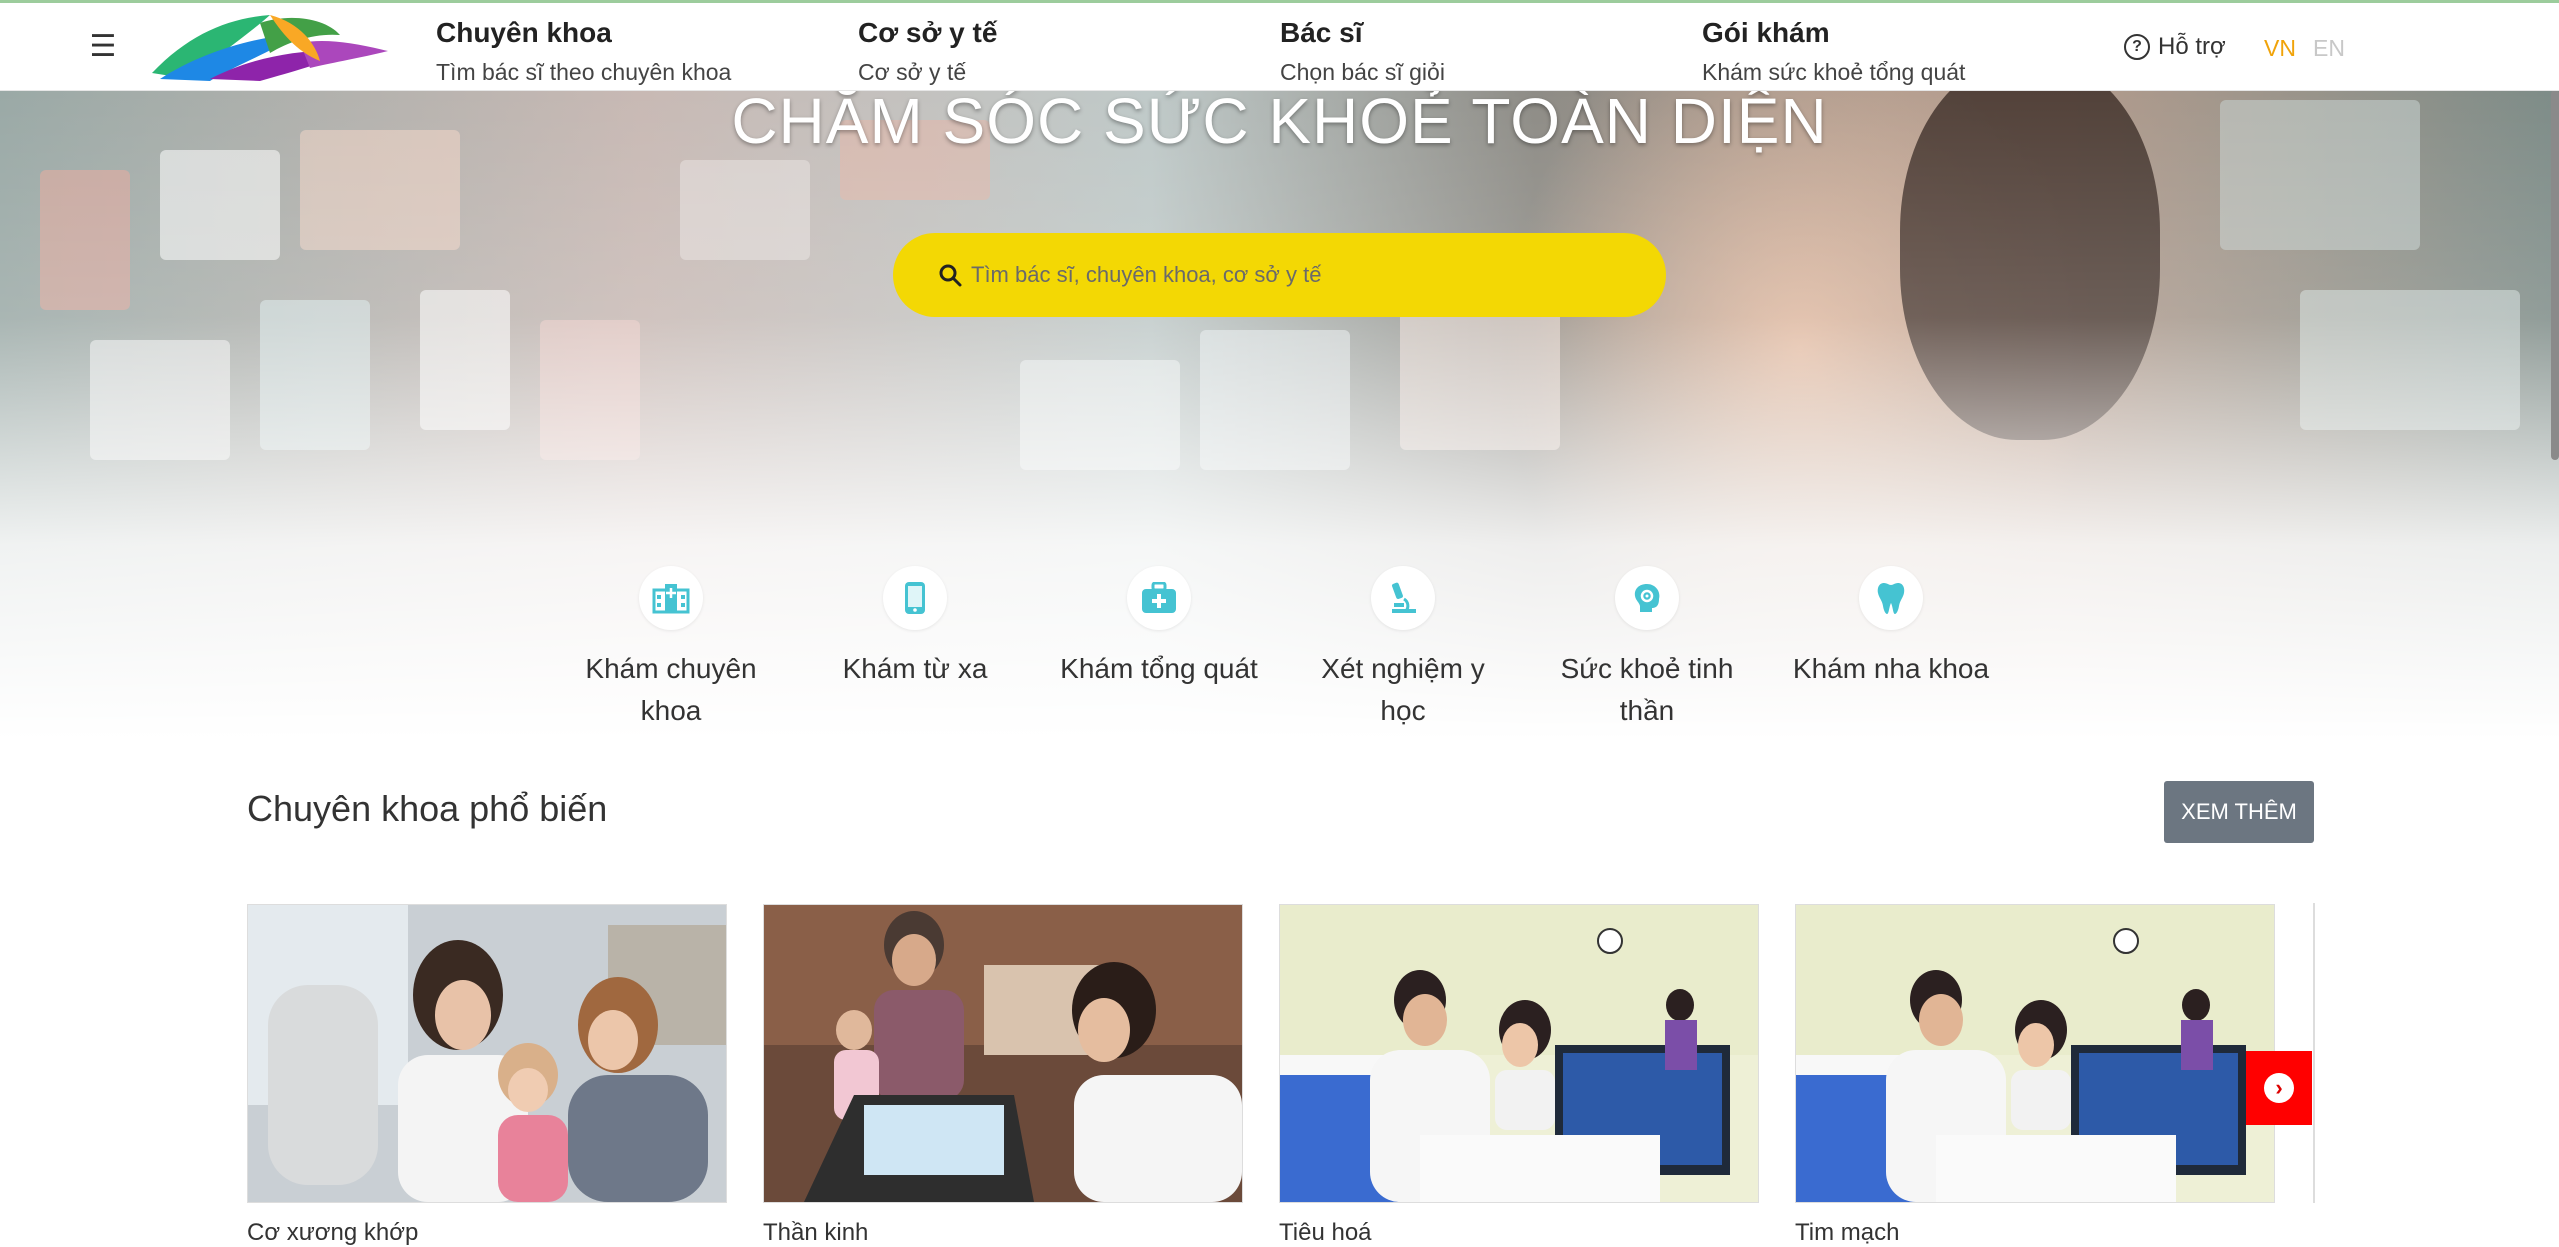  I want to click on category-kham-tu-xa: Khám từ xa, so click(915, 628).